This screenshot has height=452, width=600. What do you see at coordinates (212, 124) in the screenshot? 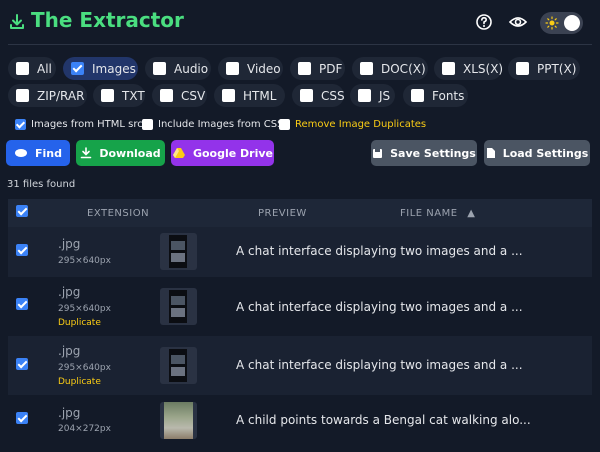
I see `option-css-images: Include Images from CSS` at bounding box center [212, 124].